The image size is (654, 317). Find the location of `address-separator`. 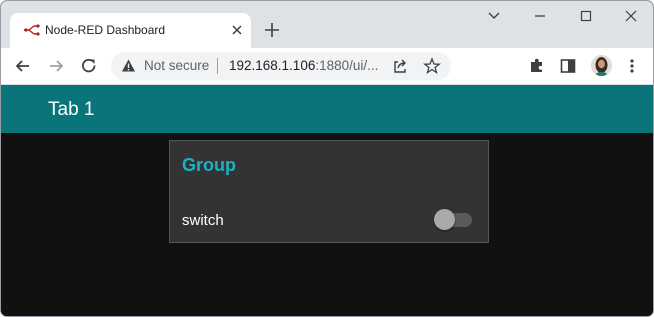

address-separator is located at coordinates (217, 66).